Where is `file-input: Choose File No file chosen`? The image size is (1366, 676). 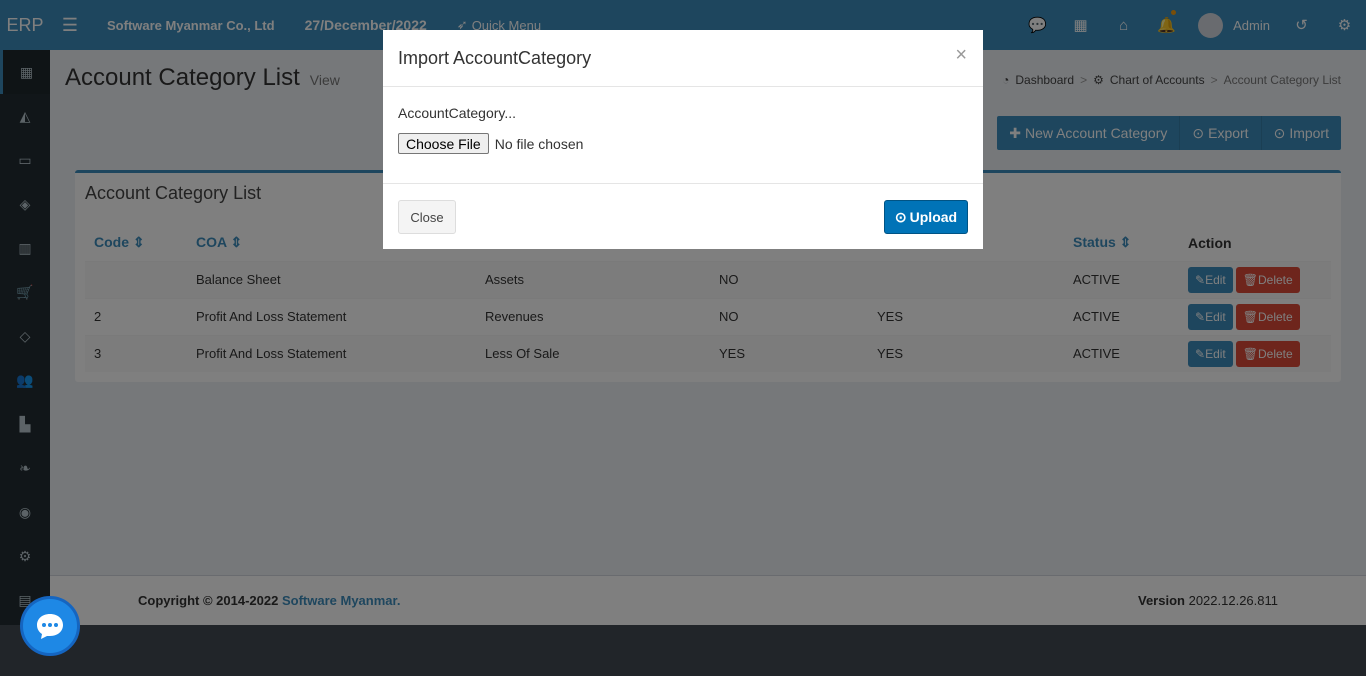 file-input: Choose File No file chosen is located at coordinates (490, 143).